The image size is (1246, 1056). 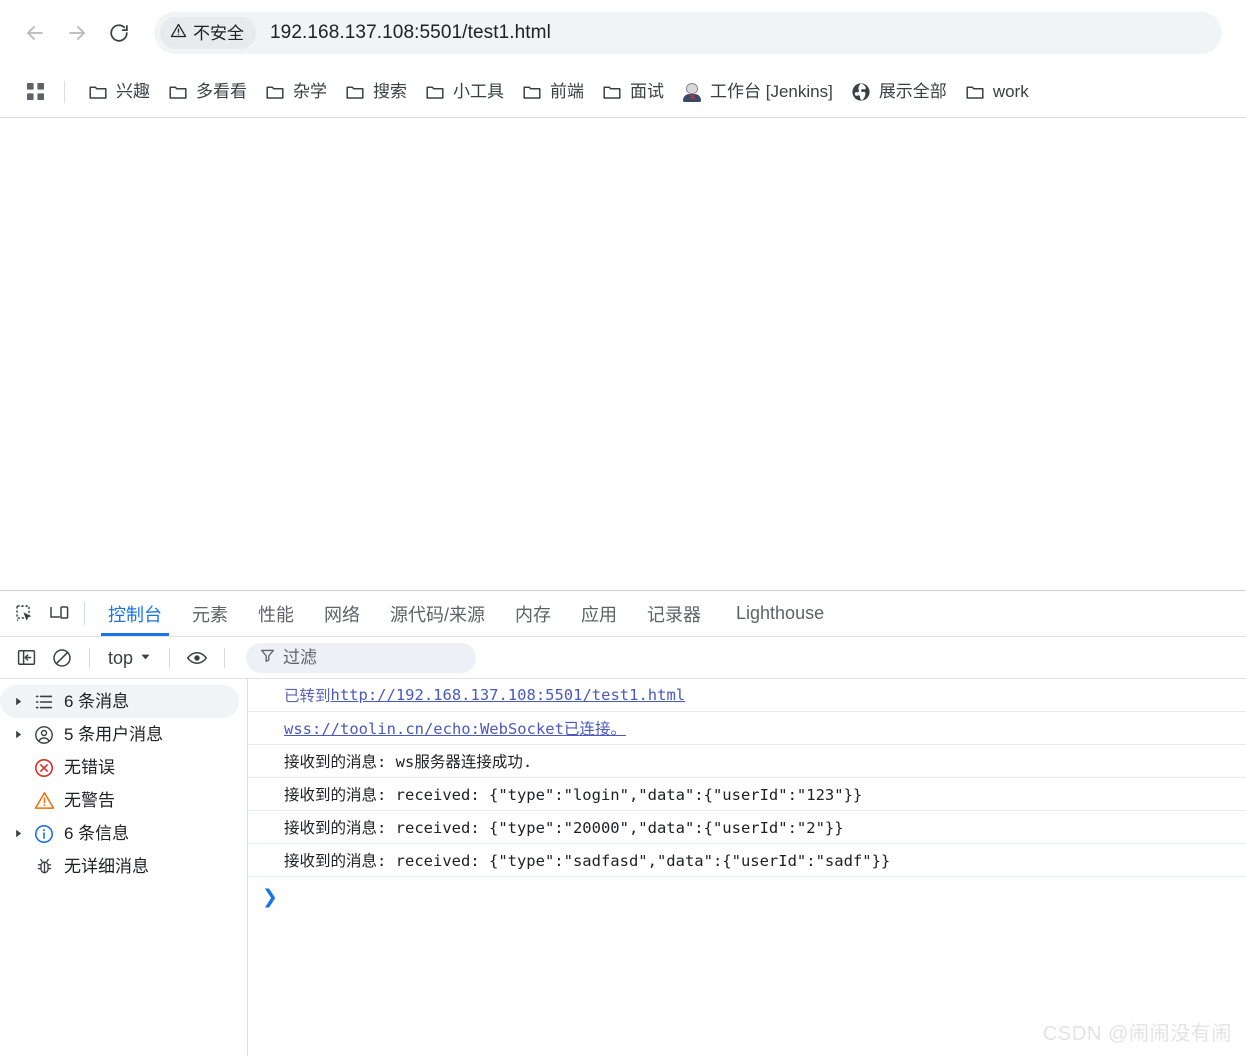 I want to click on tab-label: 应用, so click(x=599, y=614).